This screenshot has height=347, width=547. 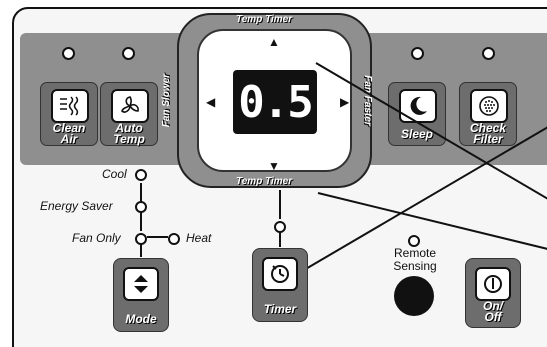 I want to click on timer-button: Timer, so click(x=280, y=285).